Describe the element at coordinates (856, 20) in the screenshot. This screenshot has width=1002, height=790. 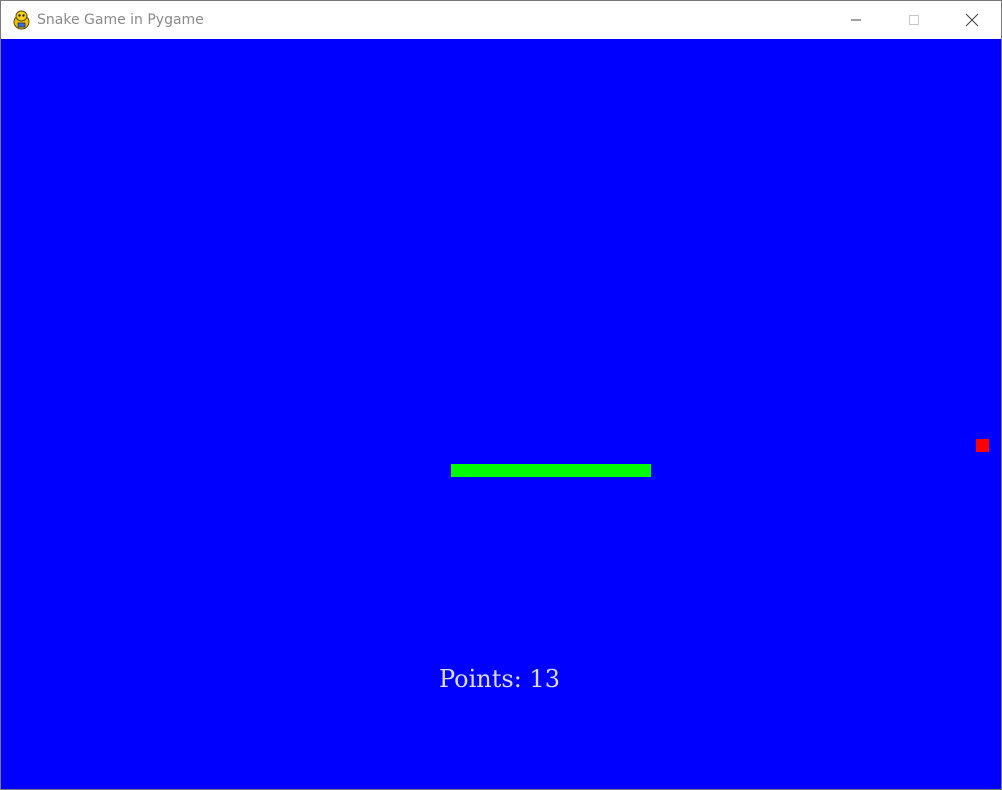
I see `minimize-button` at that location.